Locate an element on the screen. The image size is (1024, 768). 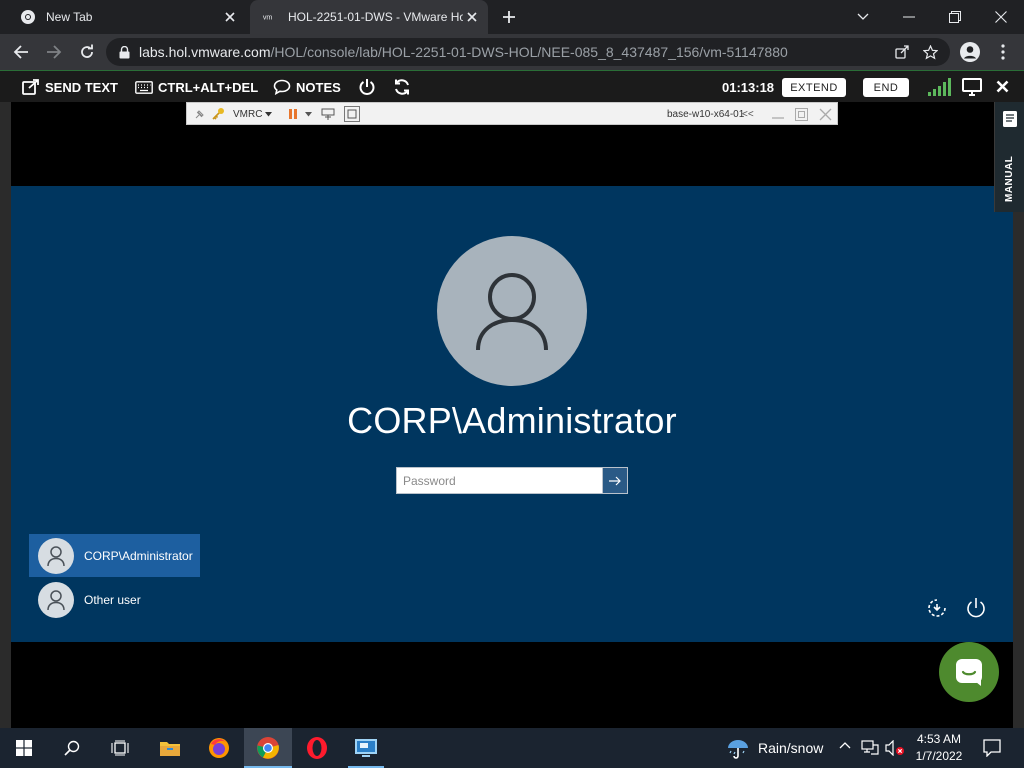
clock-date: 1/7/2022 is located at coordinates (939, 756).